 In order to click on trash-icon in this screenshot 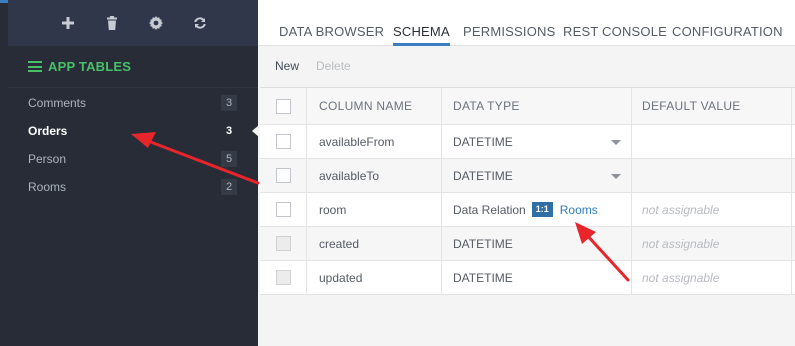, I will do `click(112, 23)`.